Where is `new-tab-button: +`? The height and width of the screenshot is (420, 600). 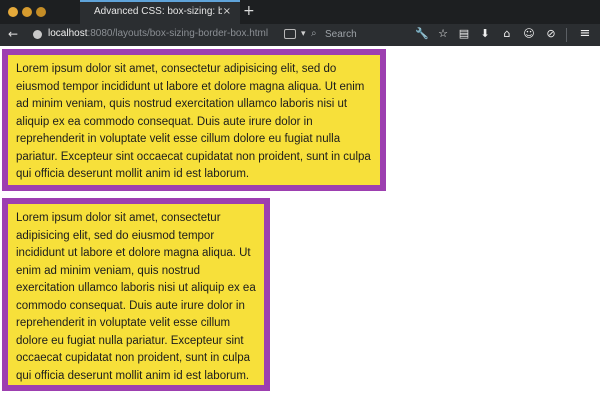
new-tab-button: + is located at coordinates (249, 11).